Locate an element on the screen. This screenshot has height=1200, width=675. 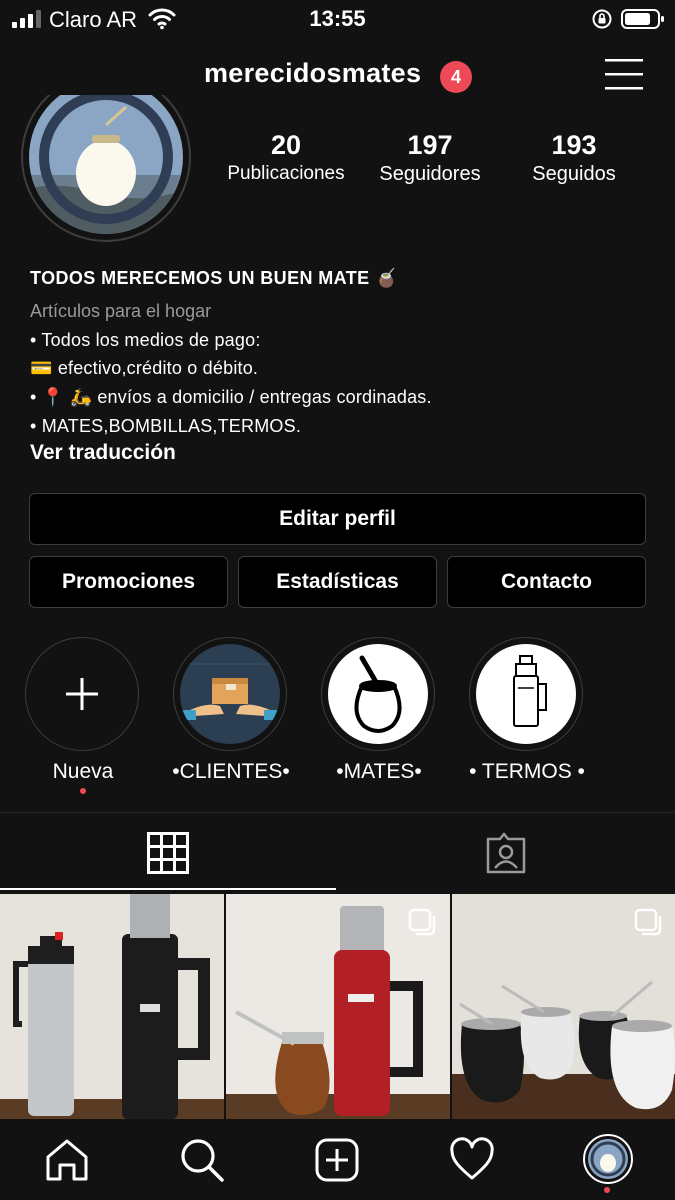
profile-tabs is located at coordinates (337, 852).